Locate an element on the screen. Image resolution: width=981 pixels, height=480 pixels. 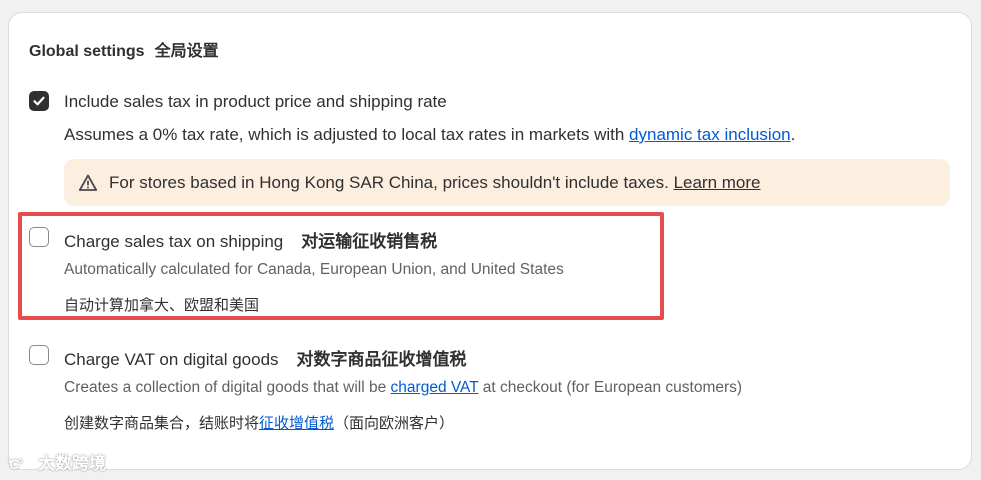
section-title: Global settings 全局设置 is located at coordinates (124, 49).